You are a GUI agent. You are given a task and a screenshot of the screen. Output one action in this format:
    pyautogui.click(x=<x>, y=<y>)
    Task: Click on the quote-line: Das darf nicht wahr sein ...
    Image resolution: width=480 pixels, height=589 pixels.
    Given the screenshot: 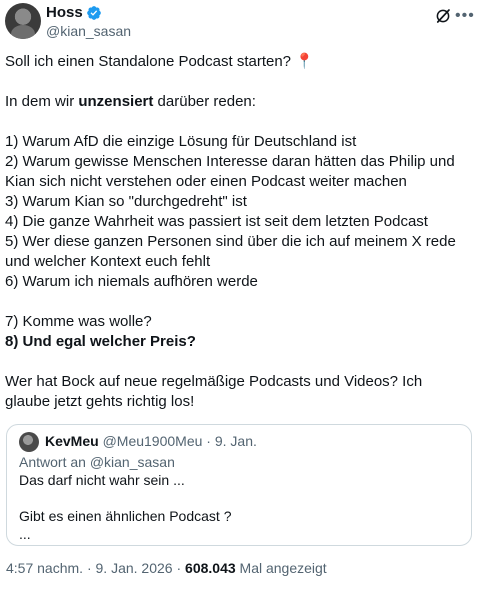 What is the action you would take?
    pyautogui.click(x=102, y=480)
    